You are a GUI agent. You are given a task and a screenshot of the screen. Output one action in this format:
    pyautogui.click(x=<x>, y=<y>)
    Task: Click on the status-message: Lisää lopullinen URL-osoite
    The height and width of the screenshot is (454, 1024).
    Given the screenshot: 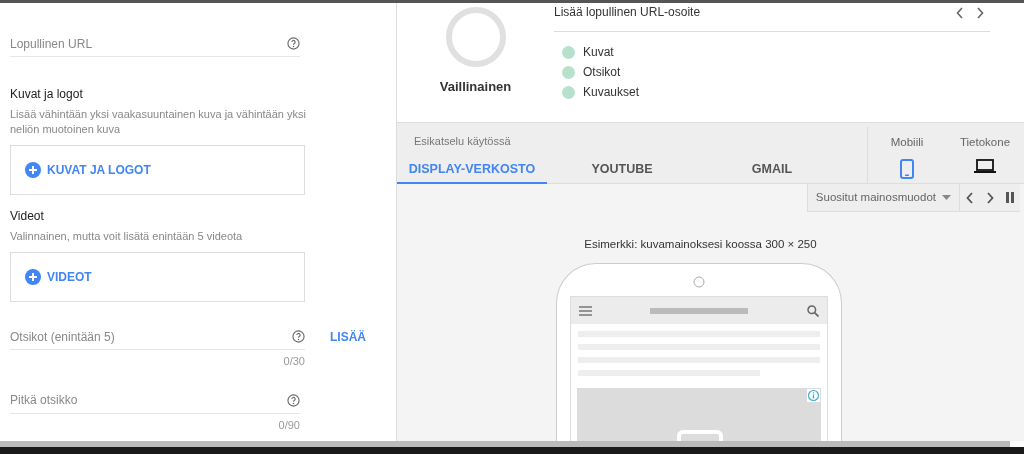 What is the action you would take?
    pyautogui.click(x=628, y=12)
    